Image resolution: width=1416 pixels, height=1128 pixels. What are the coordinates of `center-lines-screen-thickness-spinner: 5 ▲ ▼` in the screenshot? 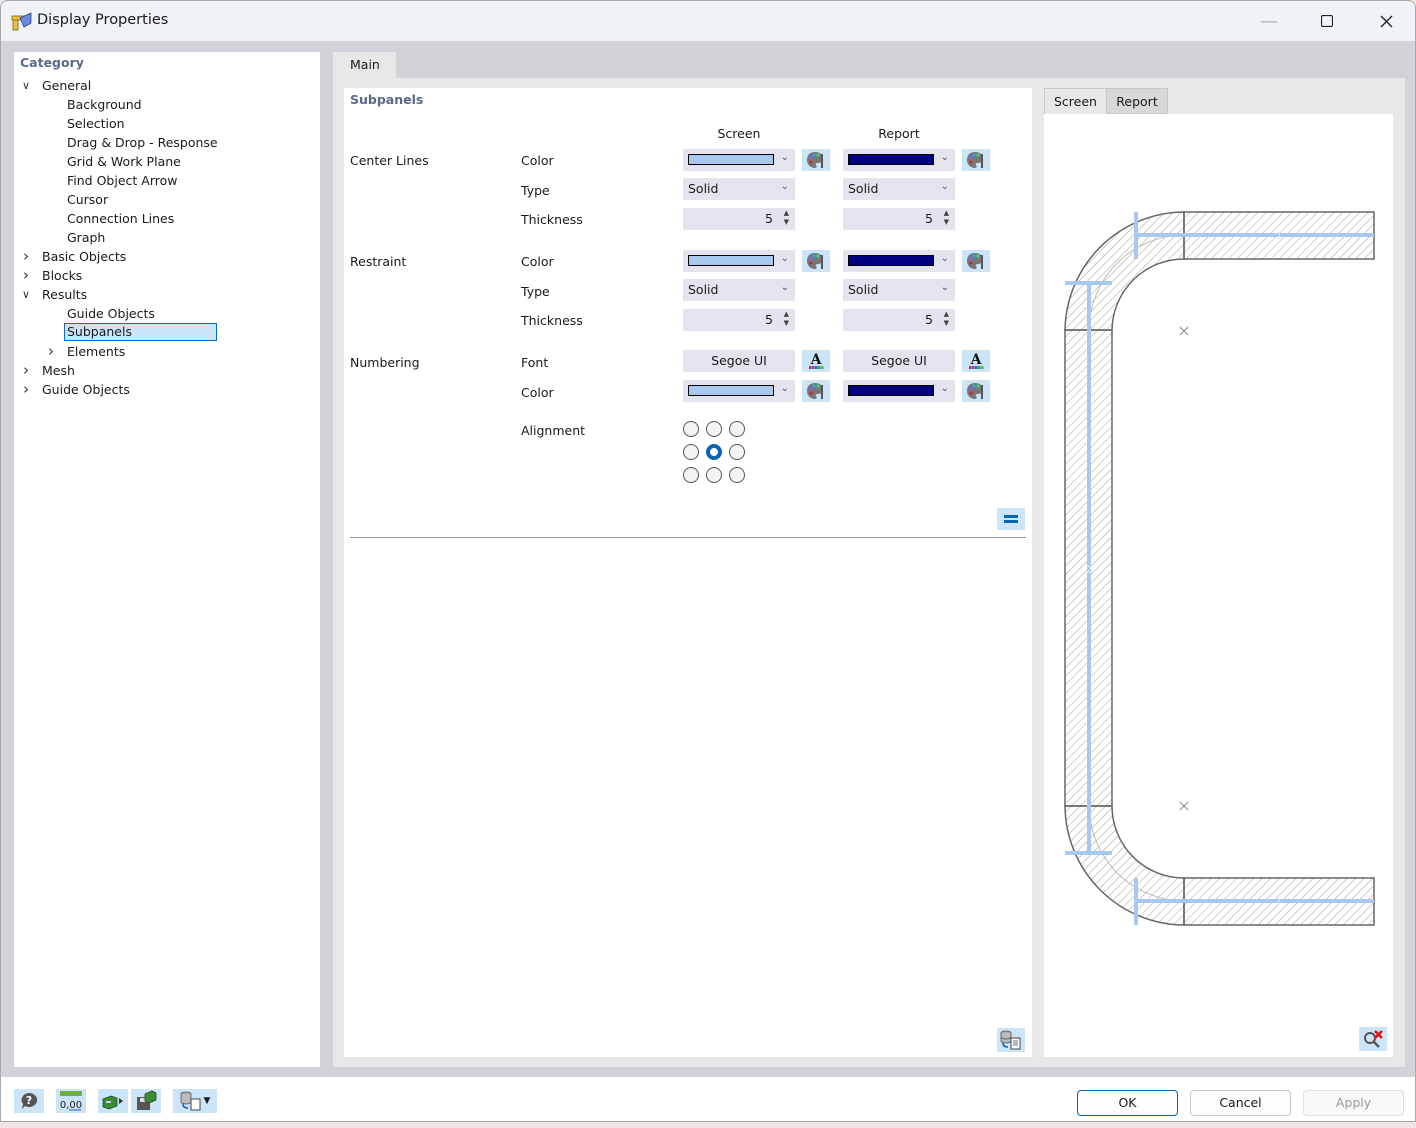 It's located at (739, 219).